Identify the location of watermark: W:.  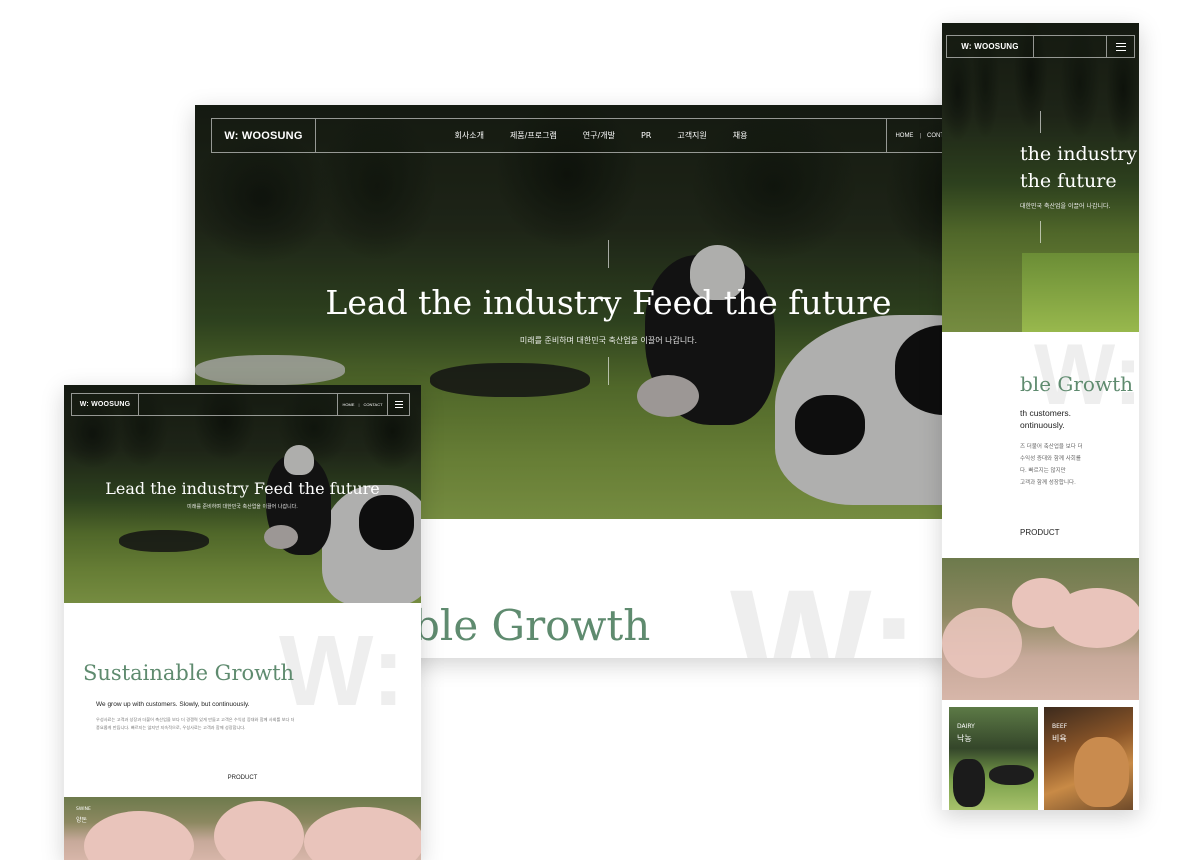
(824, 608).